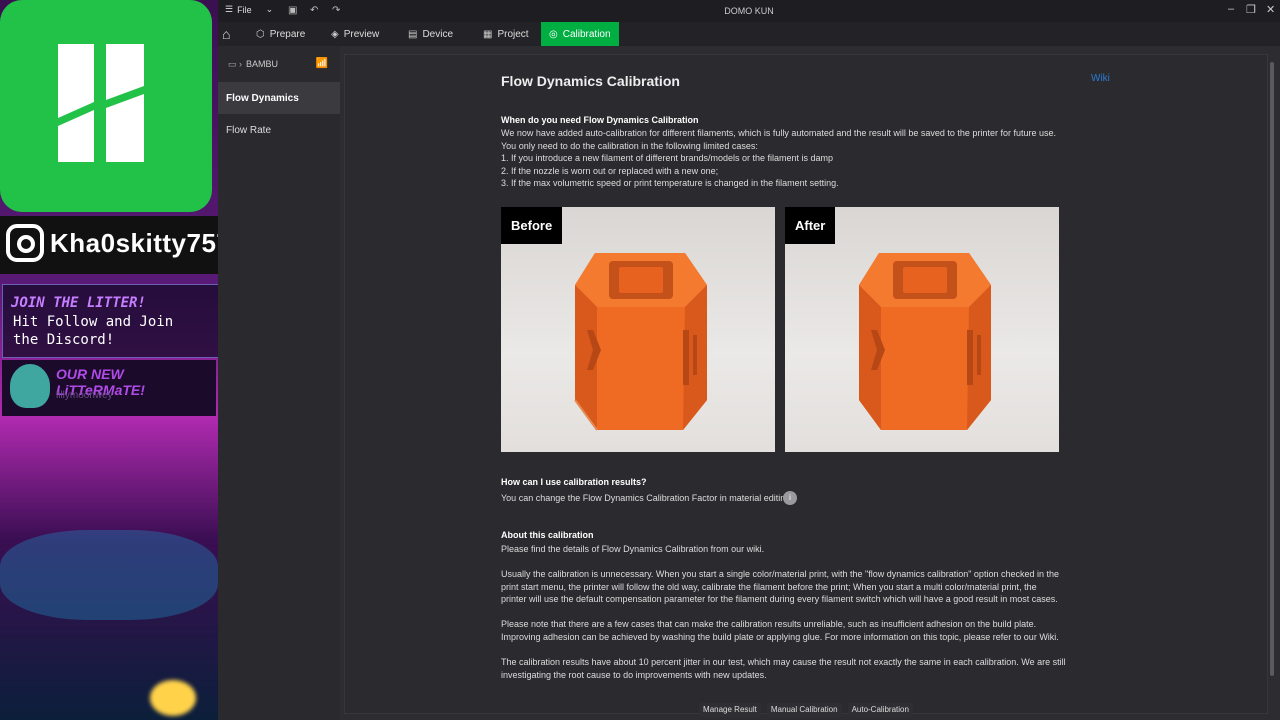 The height and width of the screenshot is (720, 1280). What do you see at coordinates (109, 575) in the screenshot?
I see `overlay-decoration` at bounding box center [109, 575].